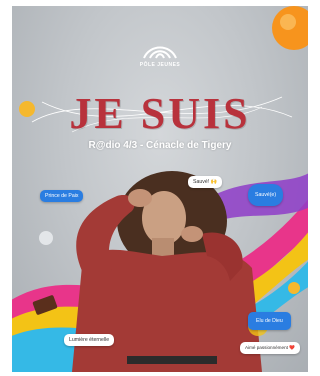 Image resolution: width=320 pixels, height=376 pixels. I want to click on bubble-prince-de-paix: Prince de Paix, so click(62, 196).